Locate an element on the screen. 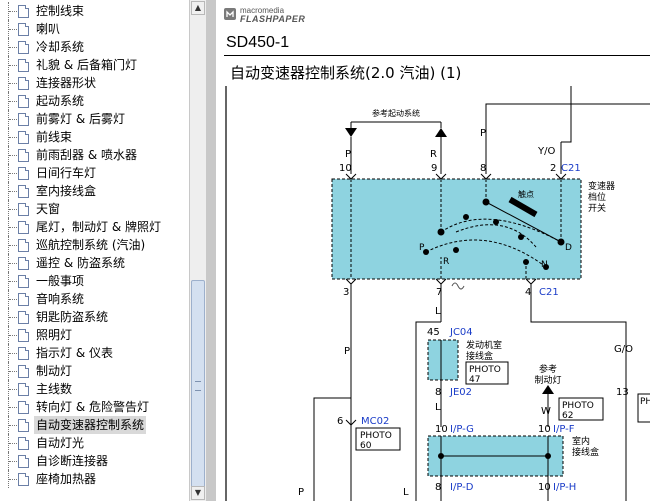 This screenshot has width=650, height=501. tree-item: 尾灯，制动灯 & 牌照灯 is located at coordinates (94, 227).